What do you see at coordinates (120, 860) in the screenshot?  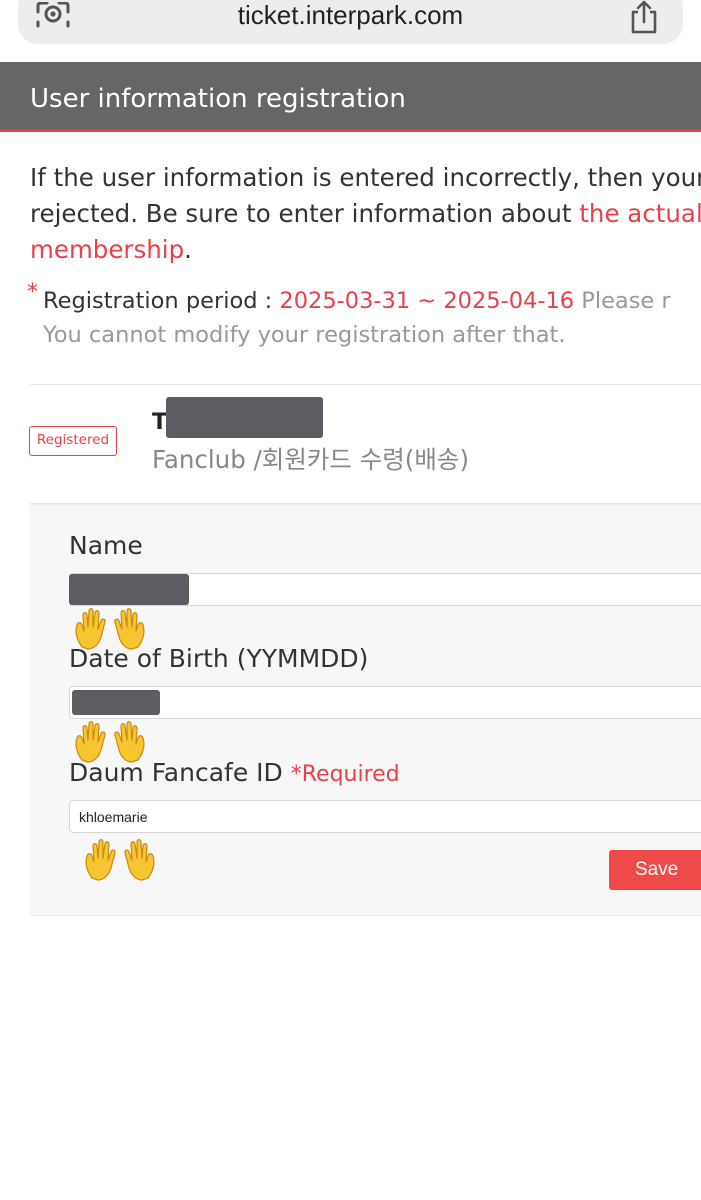 I see `raising-hands-icon` at bounding box center [120, 860].